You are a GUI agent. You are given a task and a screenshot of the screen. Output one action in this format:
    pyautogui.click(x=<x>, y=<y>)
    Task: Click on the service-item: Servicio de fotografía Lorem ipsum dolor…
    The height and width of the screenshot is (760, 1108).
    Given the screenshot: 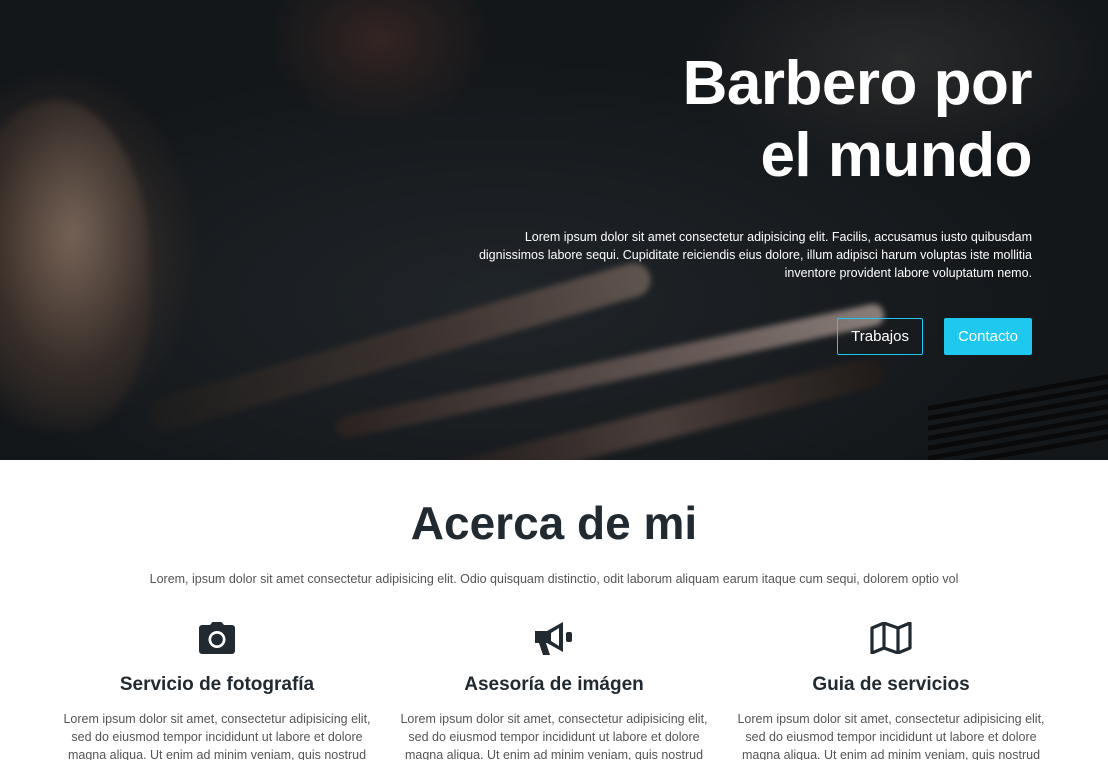 What is the action you would take?
    pyautogui.click(x=217, y=689)
    